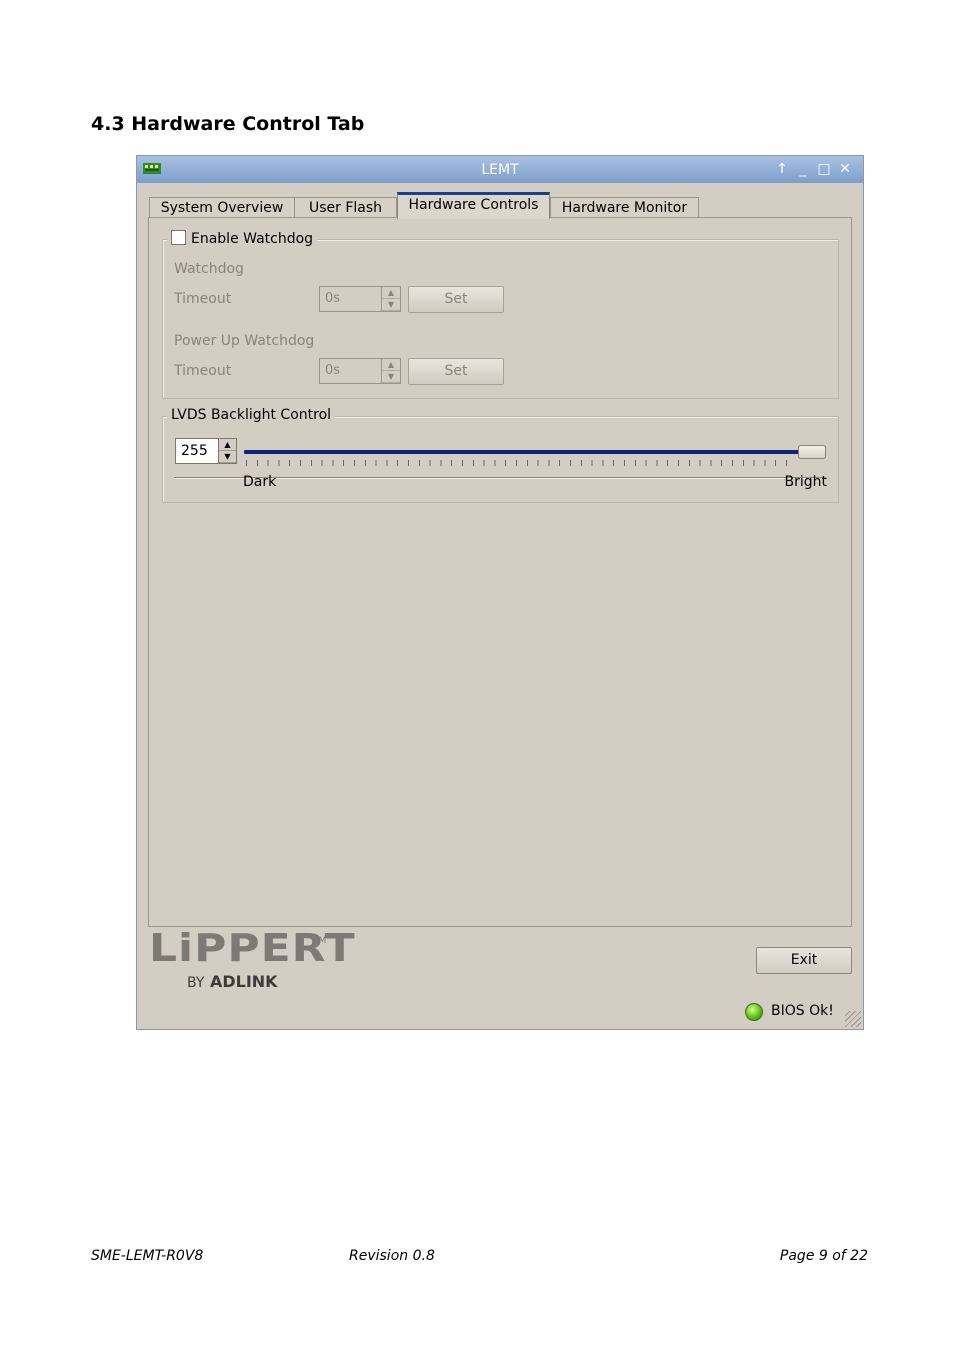  I want to click on logo-by: BY, so click(196, 983).